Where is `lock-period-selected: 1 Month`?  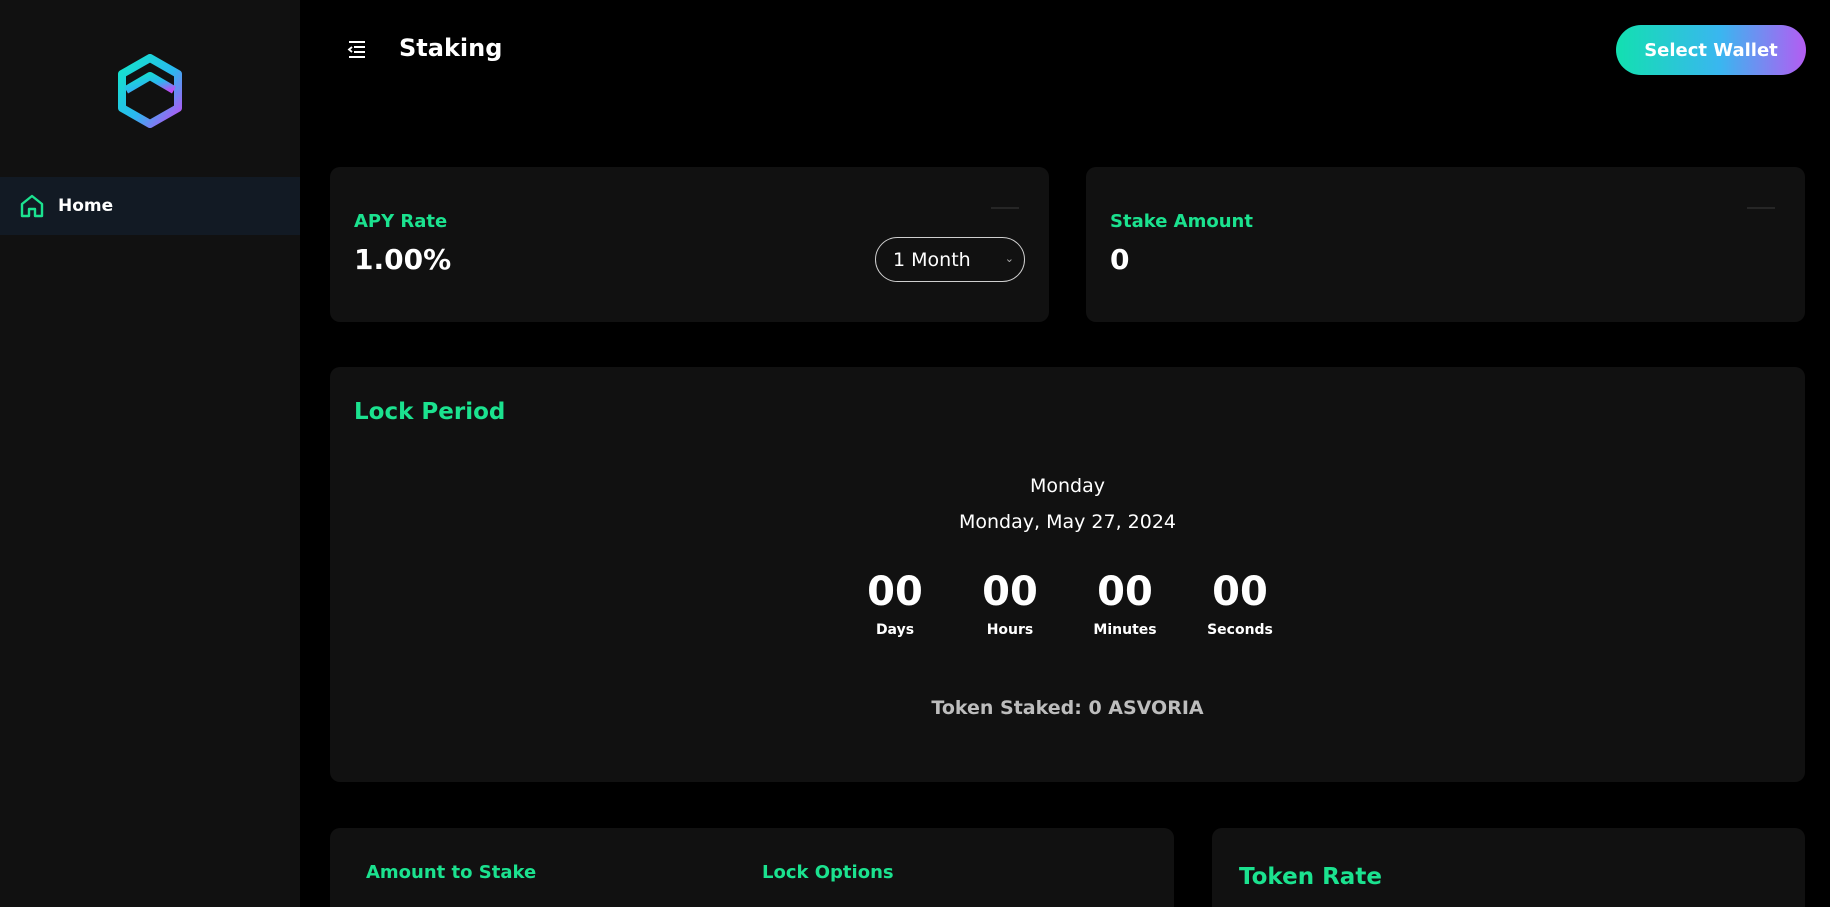
lock-period-selected: 1 Month is located at coordinates (932, 259).